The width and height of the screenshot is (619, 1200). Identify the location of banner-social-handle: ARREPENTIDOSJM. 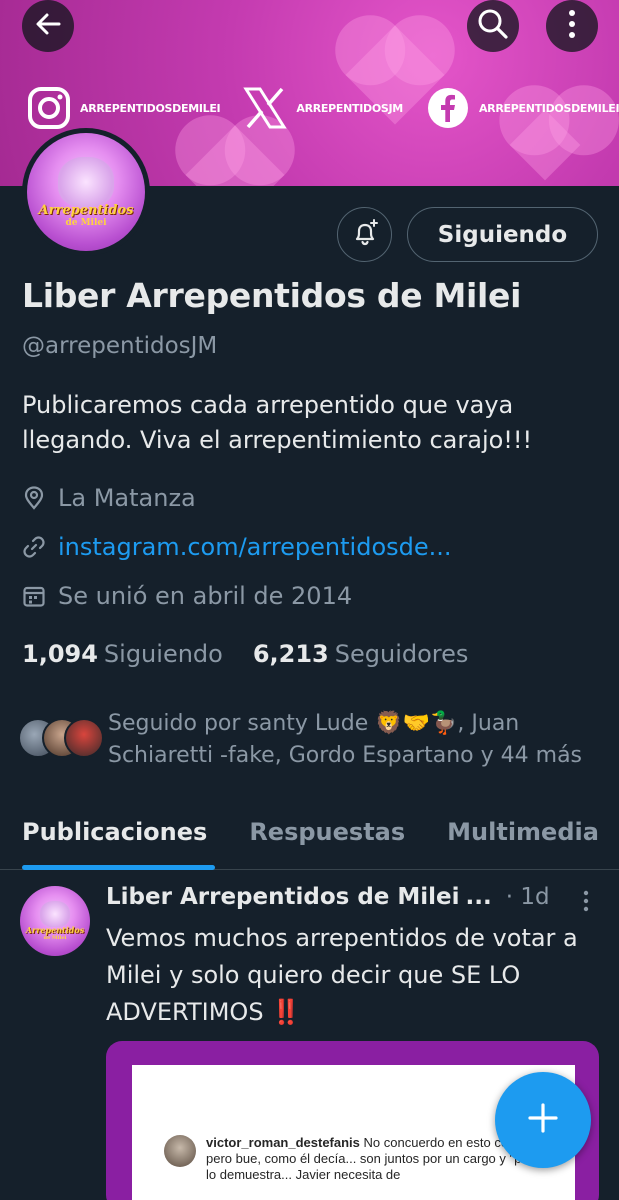
(349, 108).